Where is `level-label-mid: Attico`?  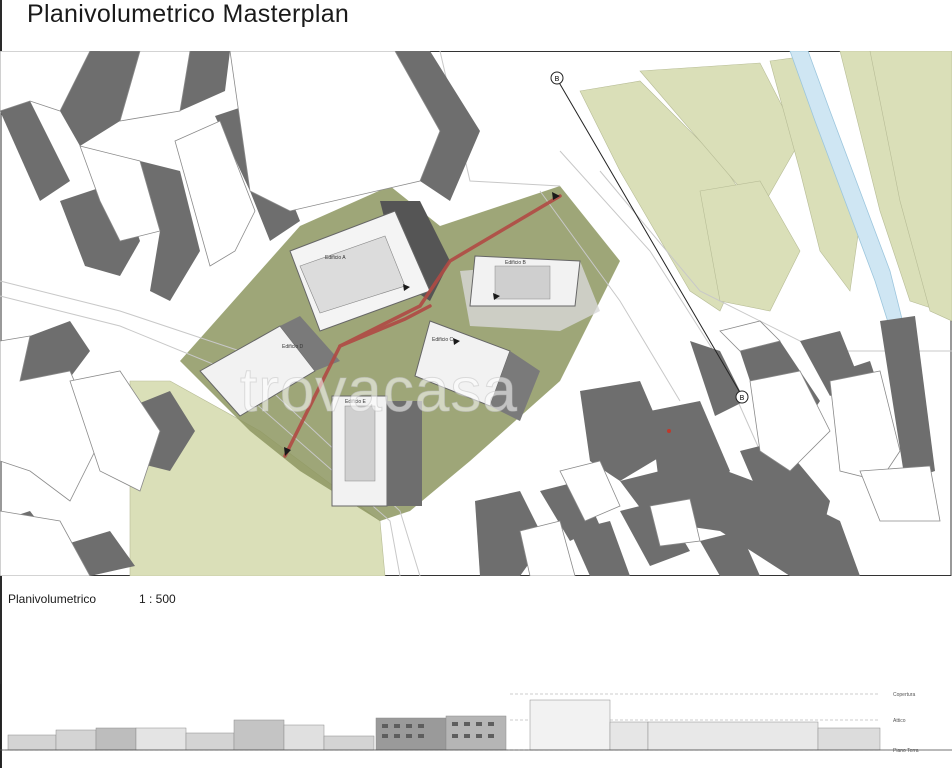
level-label-mid: Attico is located at coordinates (899, 721).